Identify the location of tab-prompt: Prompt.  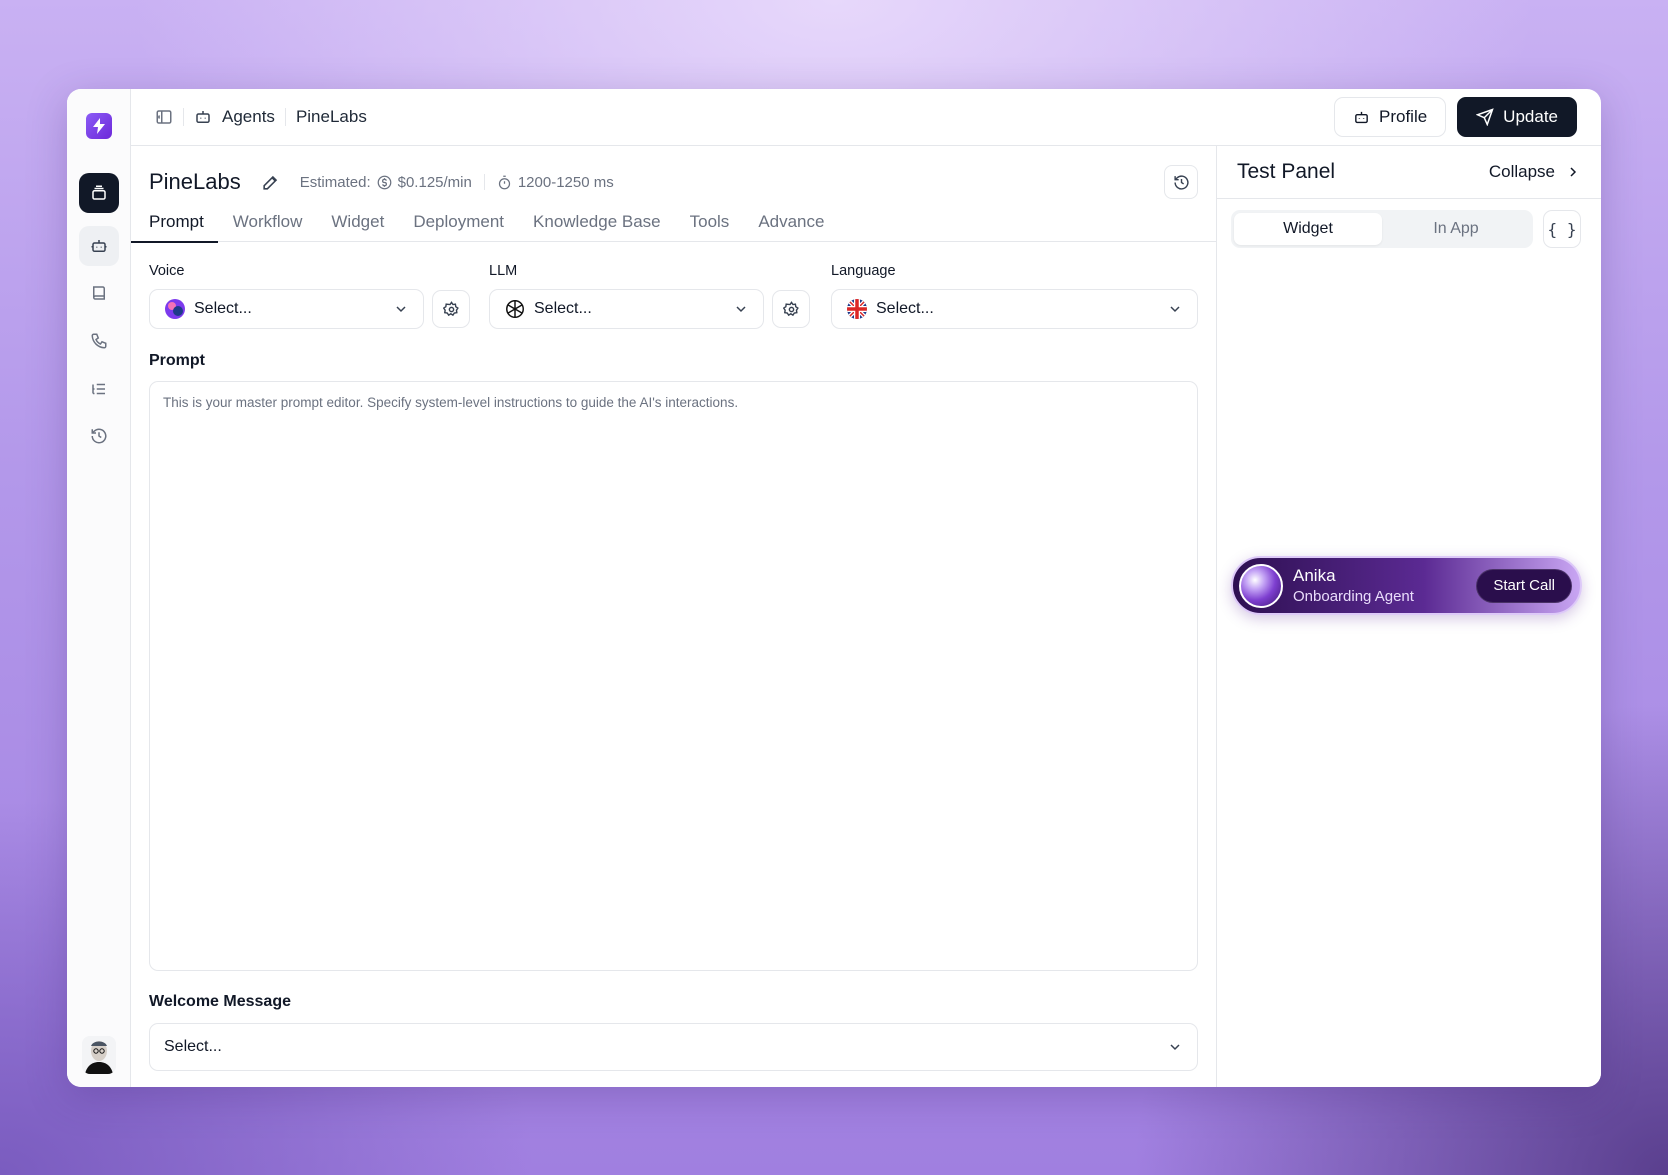
(174, 222).